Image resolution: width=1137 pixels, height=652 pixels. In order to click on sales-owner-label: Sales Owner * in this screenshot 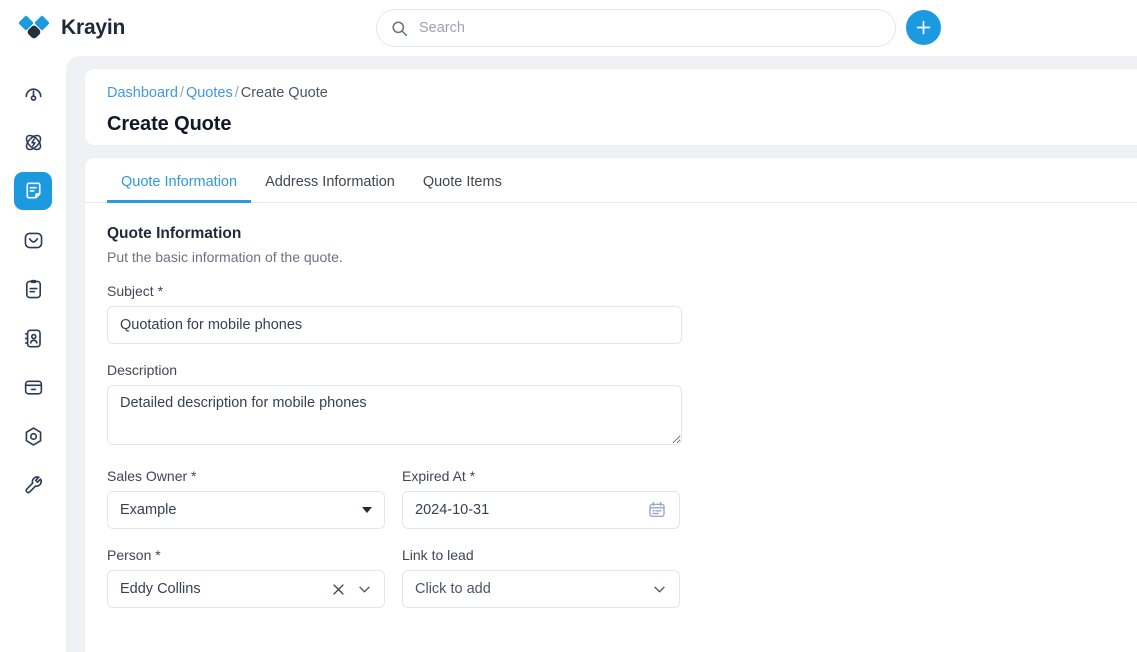, I will do `click(152, 476)`.